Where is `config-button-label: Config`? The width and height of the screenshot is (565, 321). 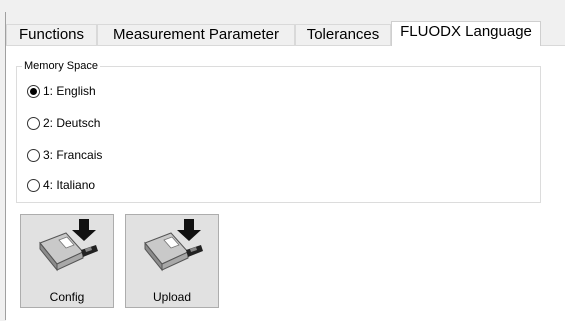
config-button-label: Config is located at coordinates (67, 297).